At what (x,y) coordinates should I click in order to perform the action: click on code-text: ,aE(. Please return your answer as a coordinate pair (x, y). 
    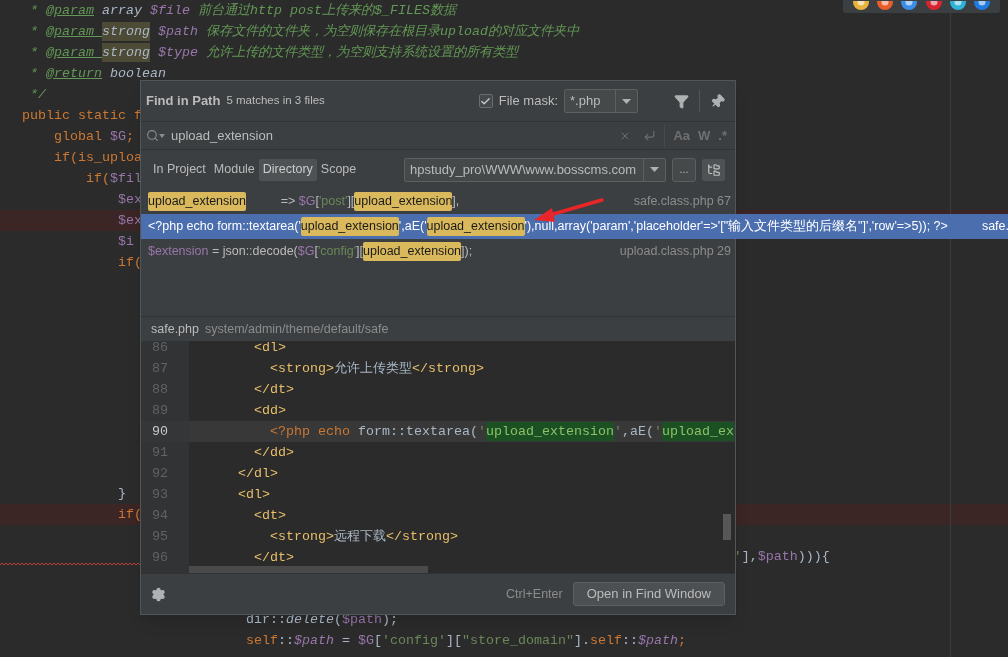
    Looking at the image, I should click on (637, 431).